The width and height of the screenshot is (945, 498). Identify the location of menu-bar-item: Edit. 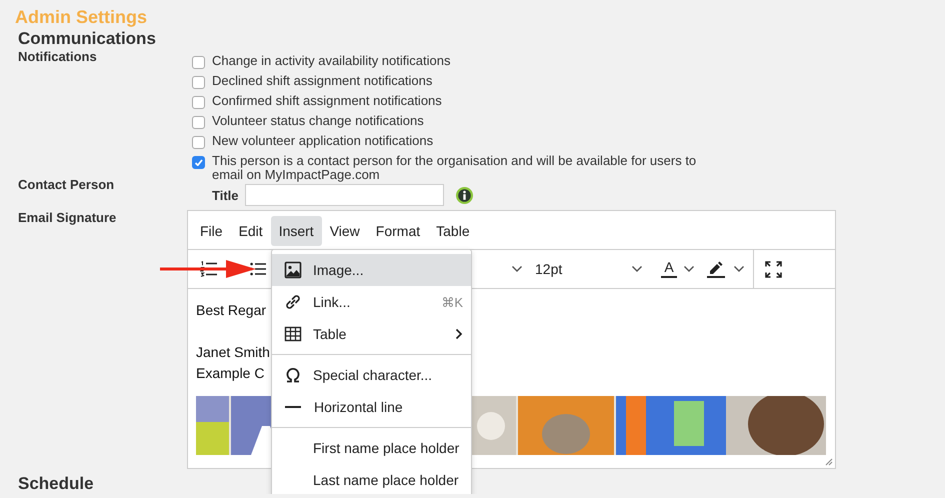
(250, 231).